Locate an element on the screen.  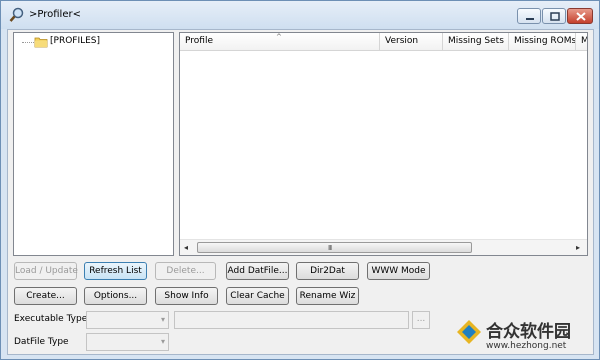
datfile-type-select: ▾ is located at coordinates (127, 342).